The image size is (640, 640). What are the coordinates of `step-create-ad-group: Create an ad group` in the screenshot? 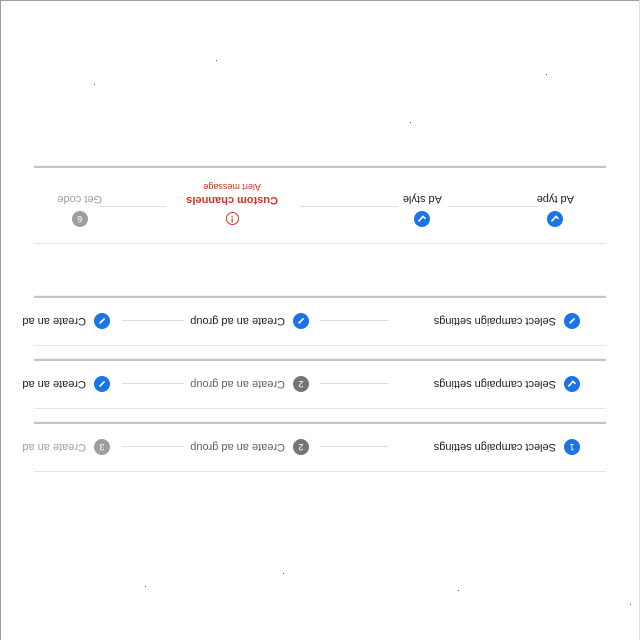 It's located at (249, 321).